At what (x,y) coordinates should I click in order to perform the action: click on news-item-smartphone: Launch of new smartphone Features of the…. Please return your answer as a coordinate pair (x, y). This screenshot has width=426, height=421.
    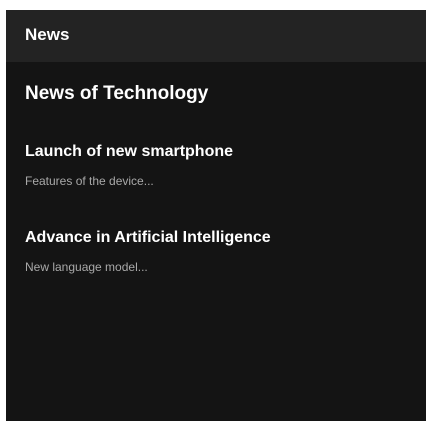
    Looking at the image, I should click on (220, 165).